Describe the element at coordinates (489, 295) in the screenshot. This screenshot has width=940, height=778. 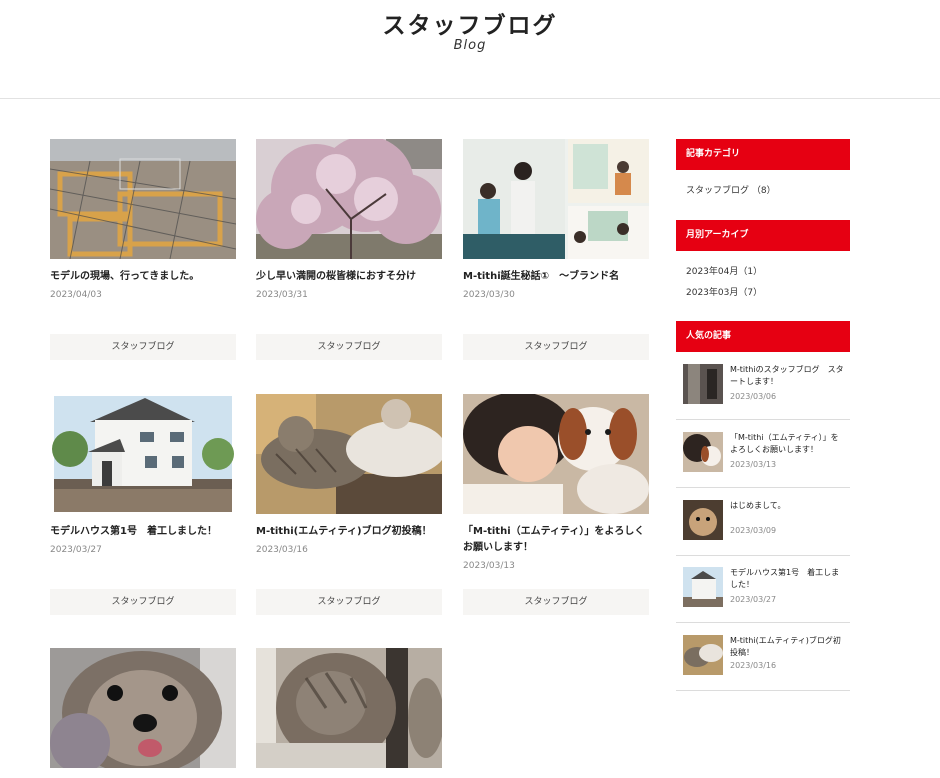
I see `post-date: 2023/03/30` at that location.